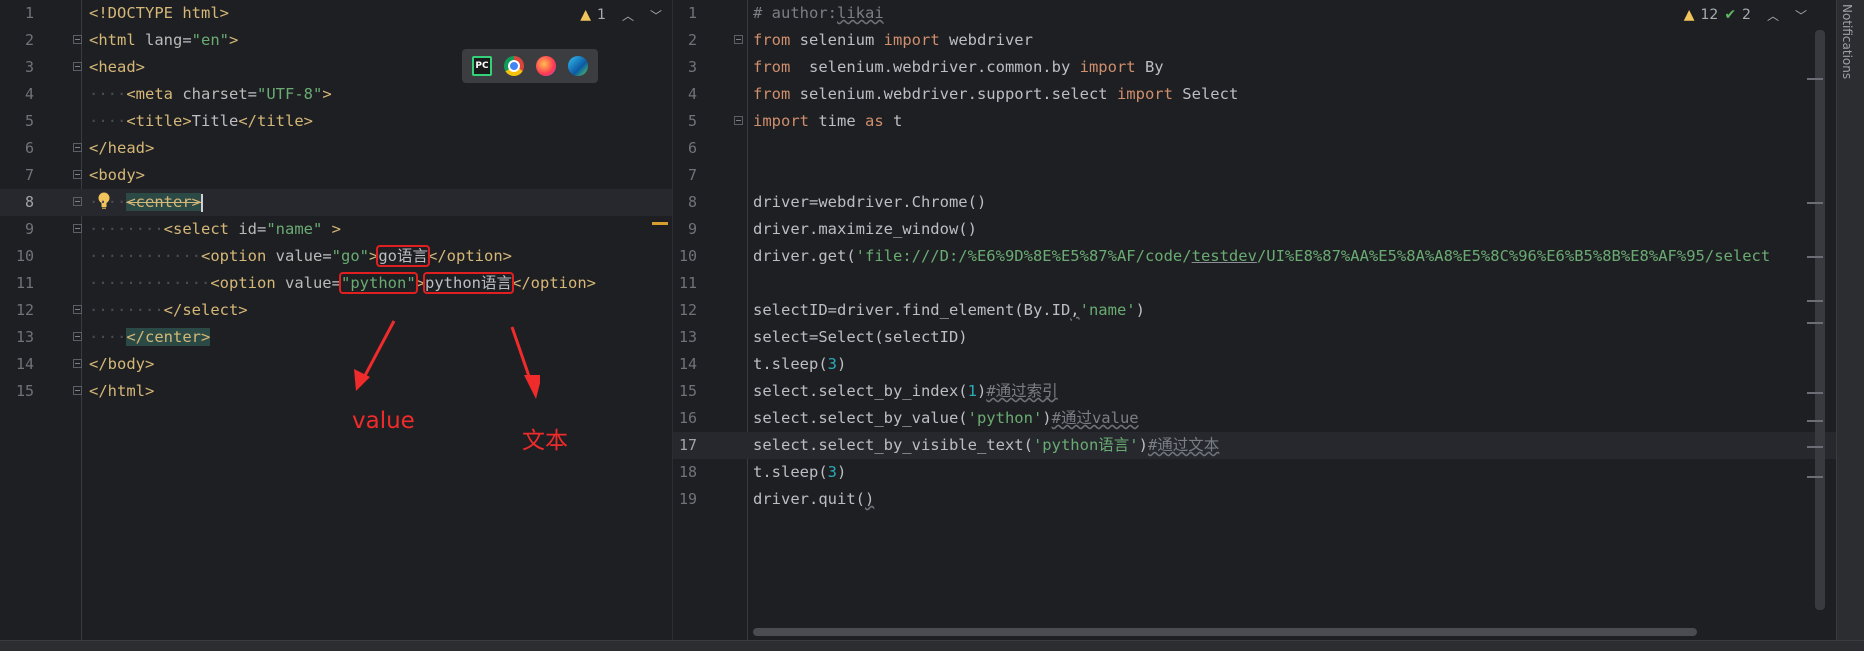 The image size is (1864, 651). What do you see at coordinates (1255, 337) in the screenshot?
I see `code-line: 13 select=Select(selectID)` at bounding box center [1255, 337].